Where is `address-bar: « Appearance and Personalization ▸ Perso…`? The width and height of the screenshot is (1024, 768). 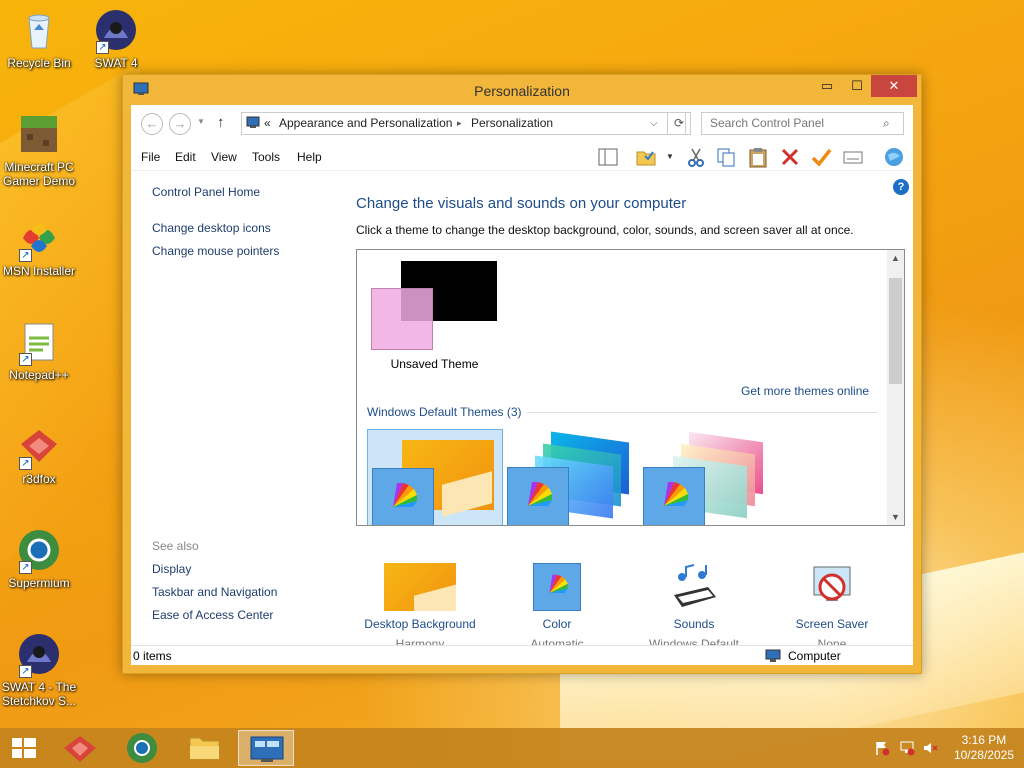 address-bar: « Appearance and Personalization ▸ Perso… is located at coordinates (463, 123).